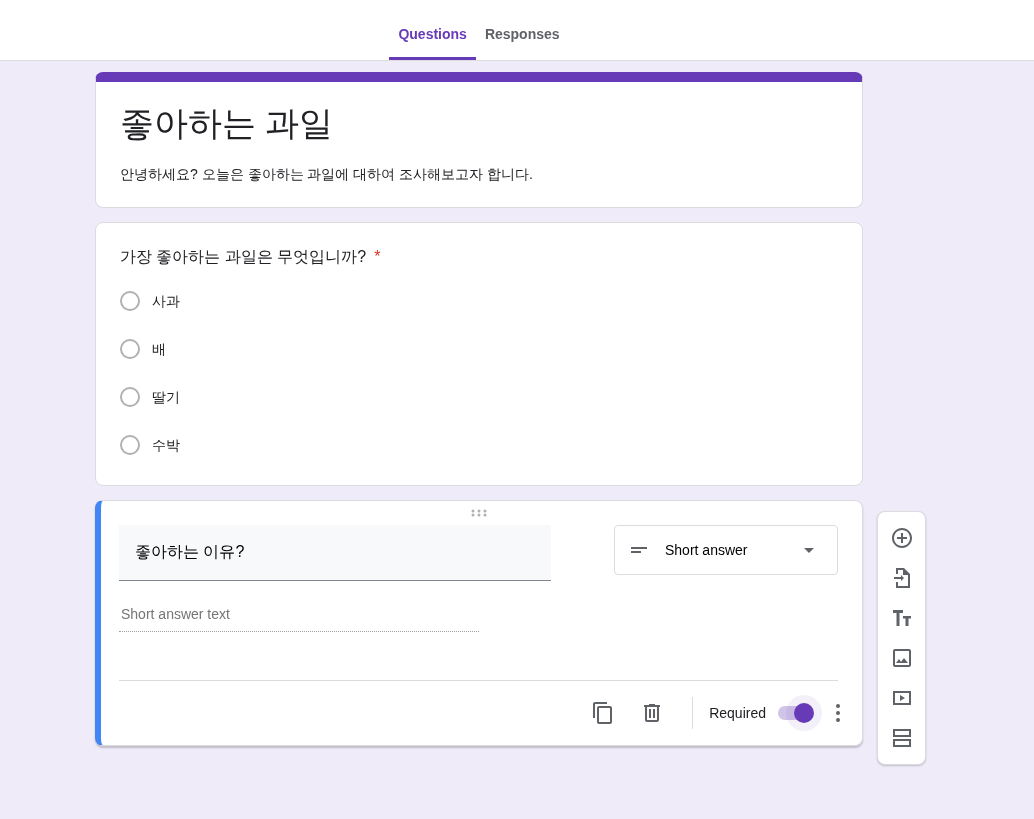 This screenshot has height=819, width=1034. I want to click on option-label: 사과, so click(166, 301).